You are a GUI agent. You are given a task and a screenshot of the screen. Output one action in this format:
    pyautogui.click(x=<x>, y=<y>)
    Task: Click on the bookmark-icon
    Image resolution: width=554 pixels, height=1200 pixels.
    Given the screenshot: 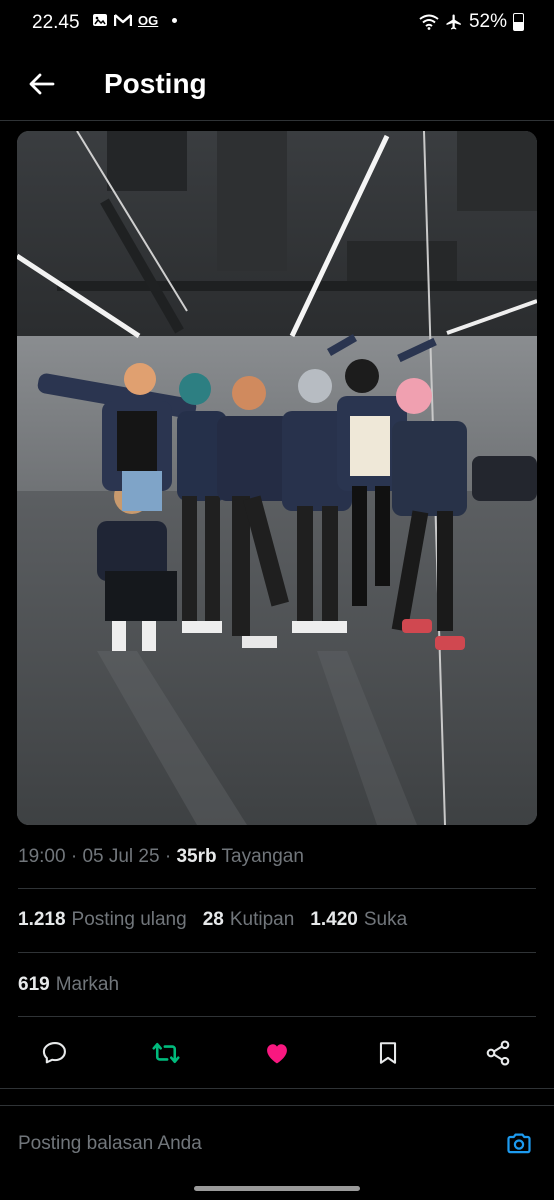 What is the action you would take?
    pyautogui.click(x=388, y=1053)
    